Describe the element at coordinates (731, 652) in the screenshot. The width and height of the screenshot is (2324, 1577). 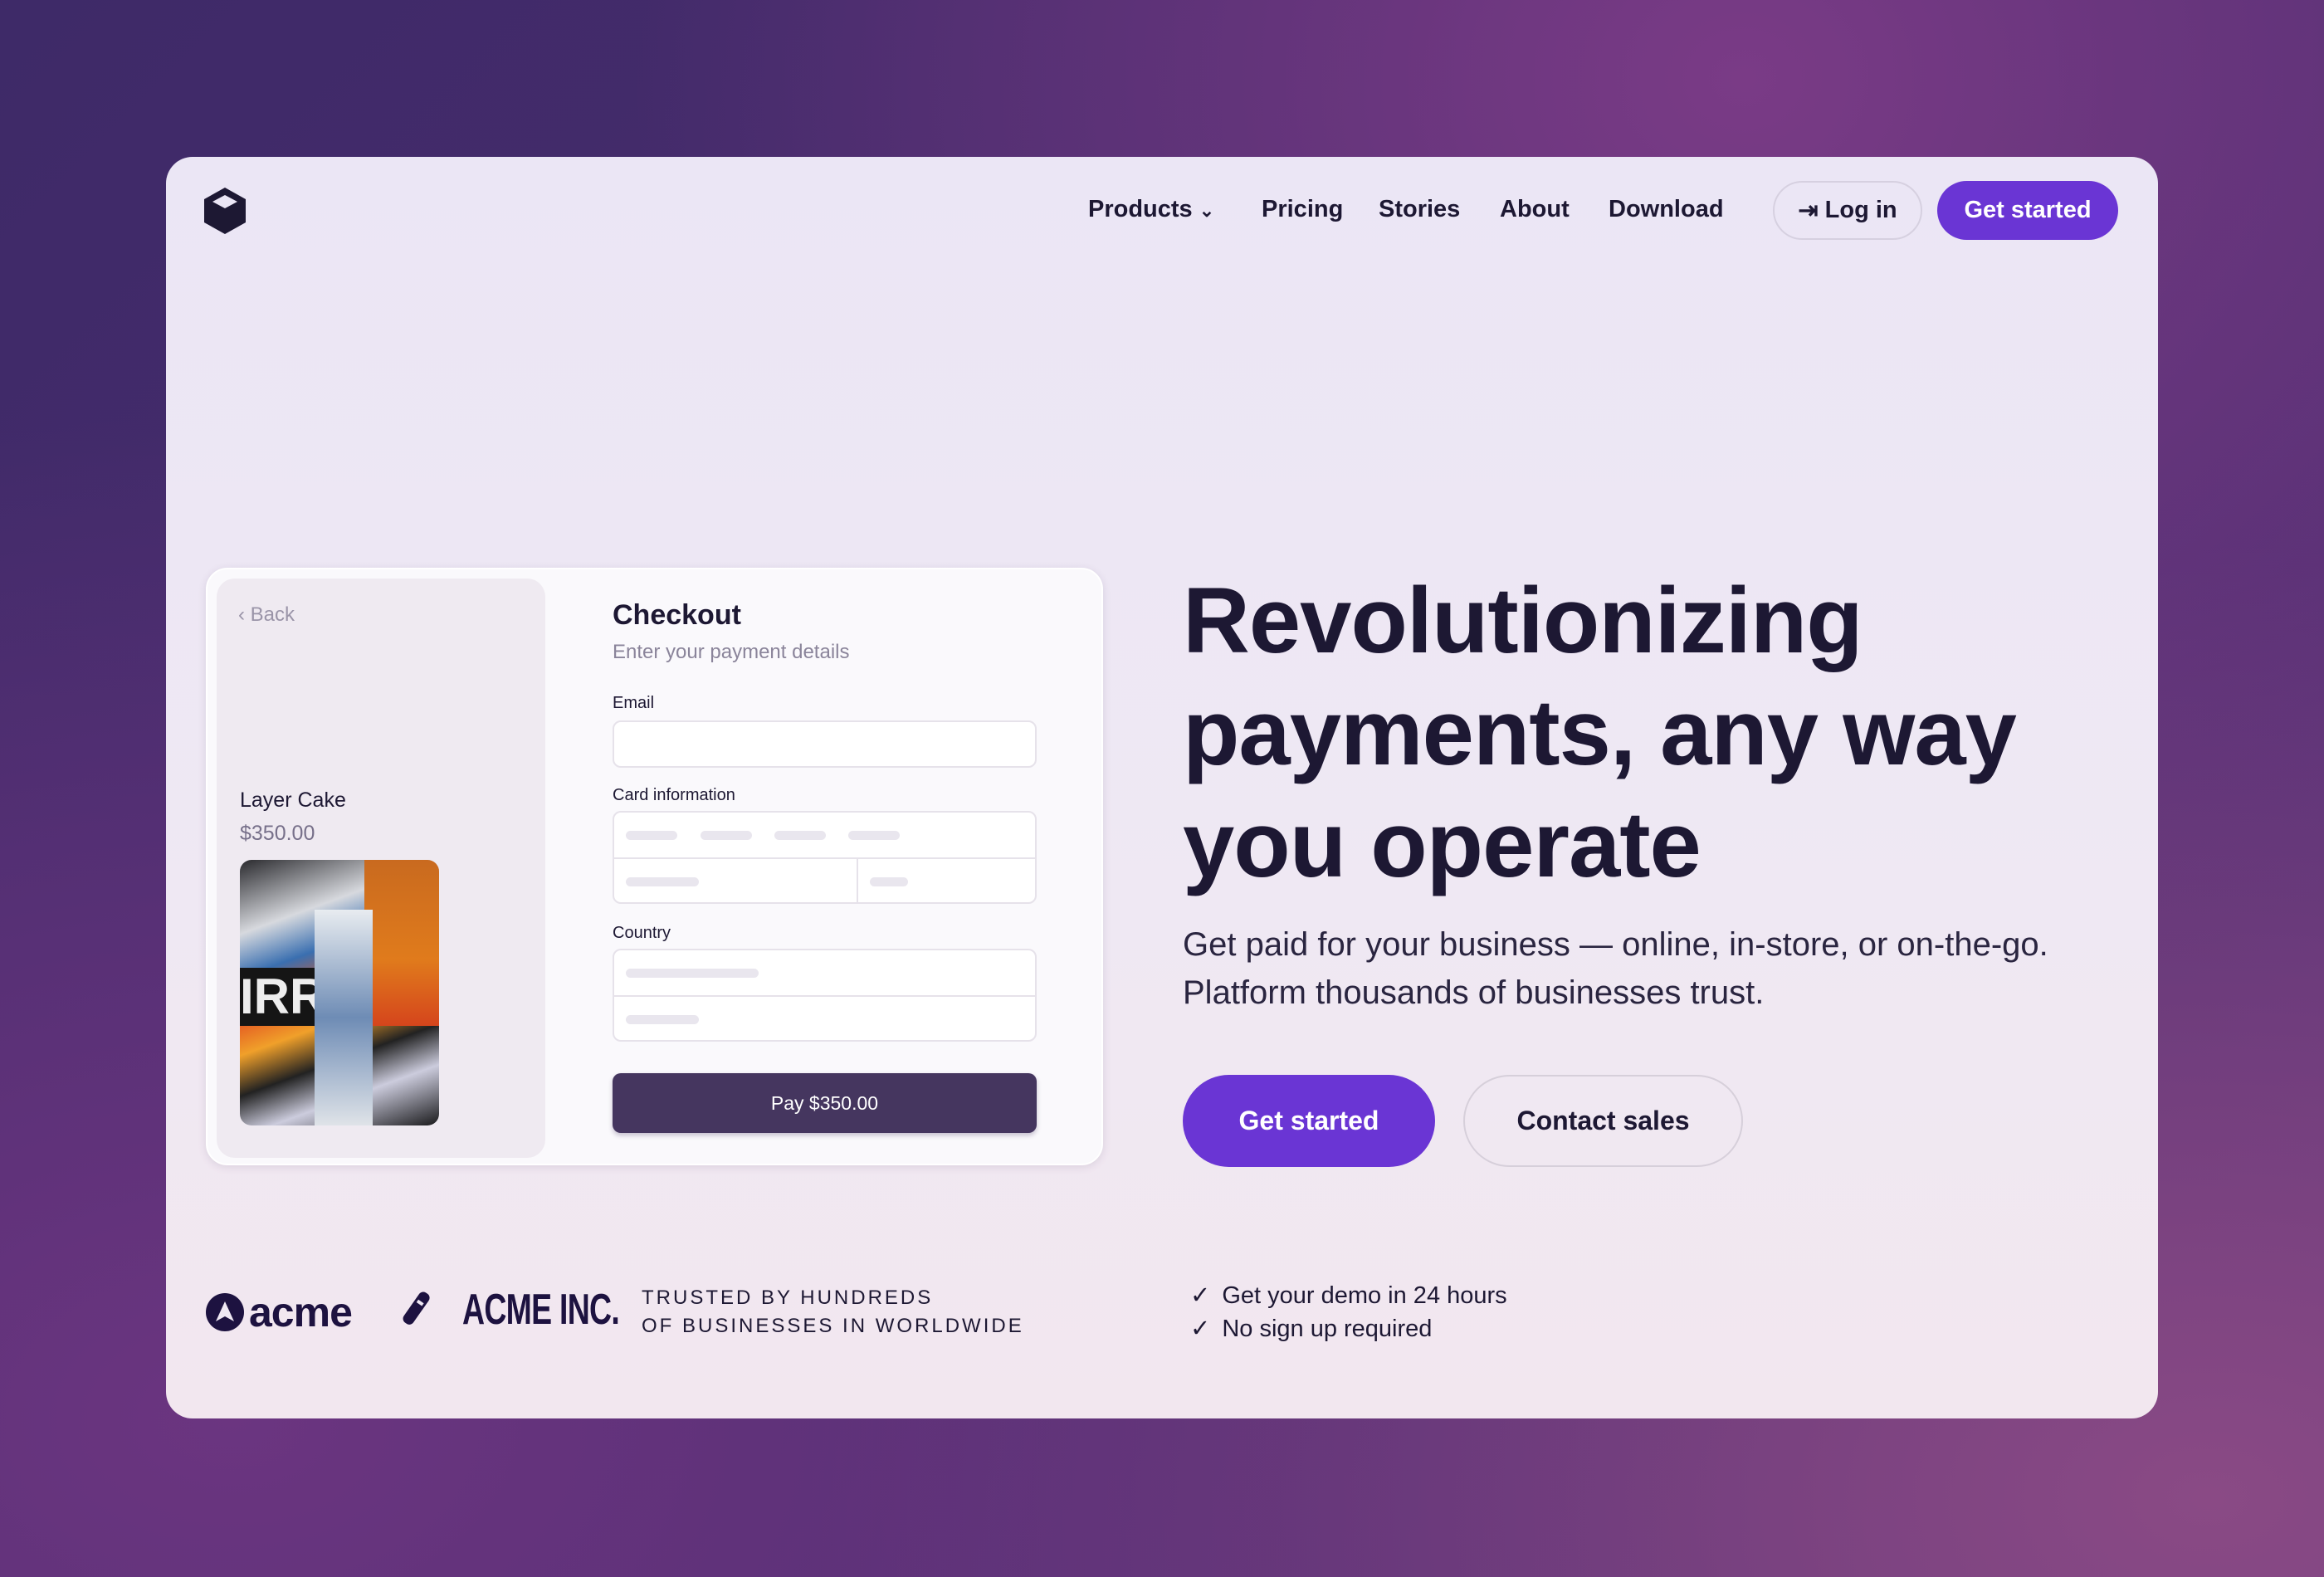
I see `checkout-subtitle: Enter your payment details` at that location.